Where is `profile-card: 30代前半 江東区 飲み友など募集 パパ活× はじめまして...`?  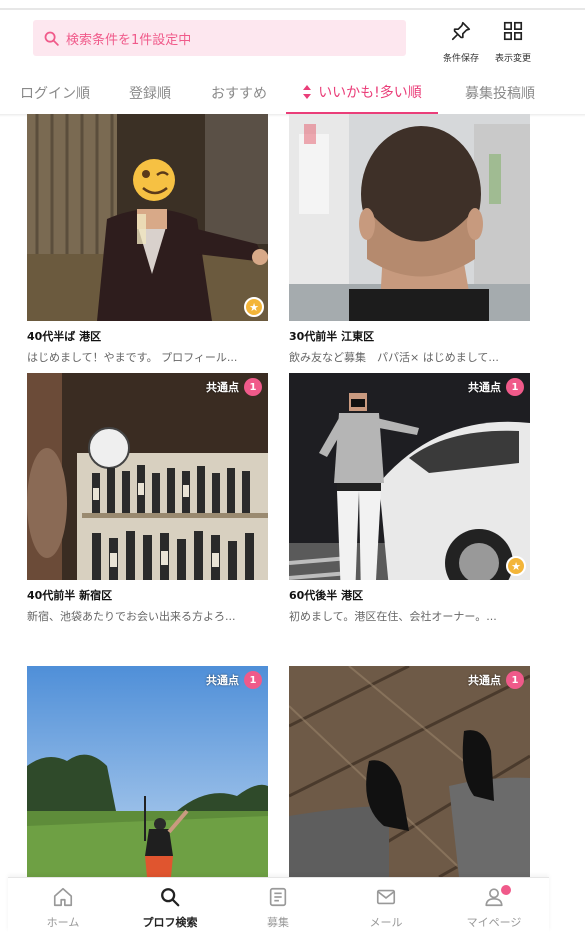
profile-card: 30代前半 江東区 飲み友など募集 パパ活× はじめまして... is located at coordinates (409, 239).